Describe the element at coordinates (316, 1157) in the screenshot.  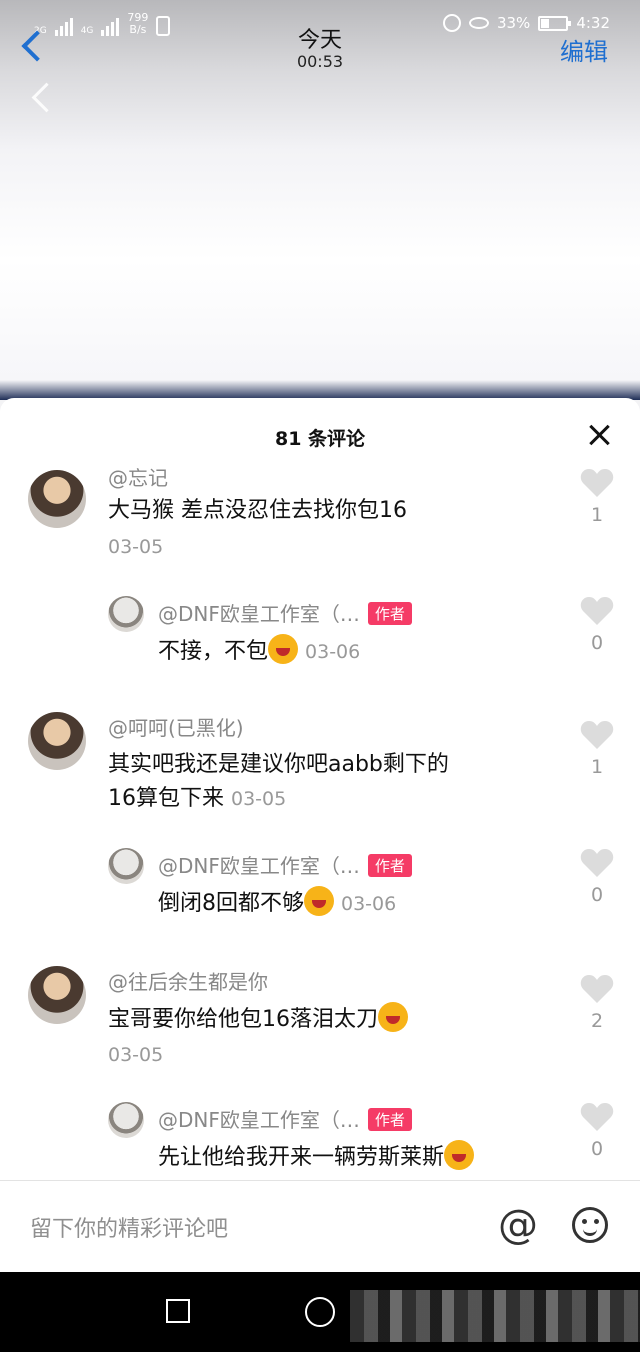
I see `comment-text: 先让他给我开来一辆劳斯莱斯` at that location.